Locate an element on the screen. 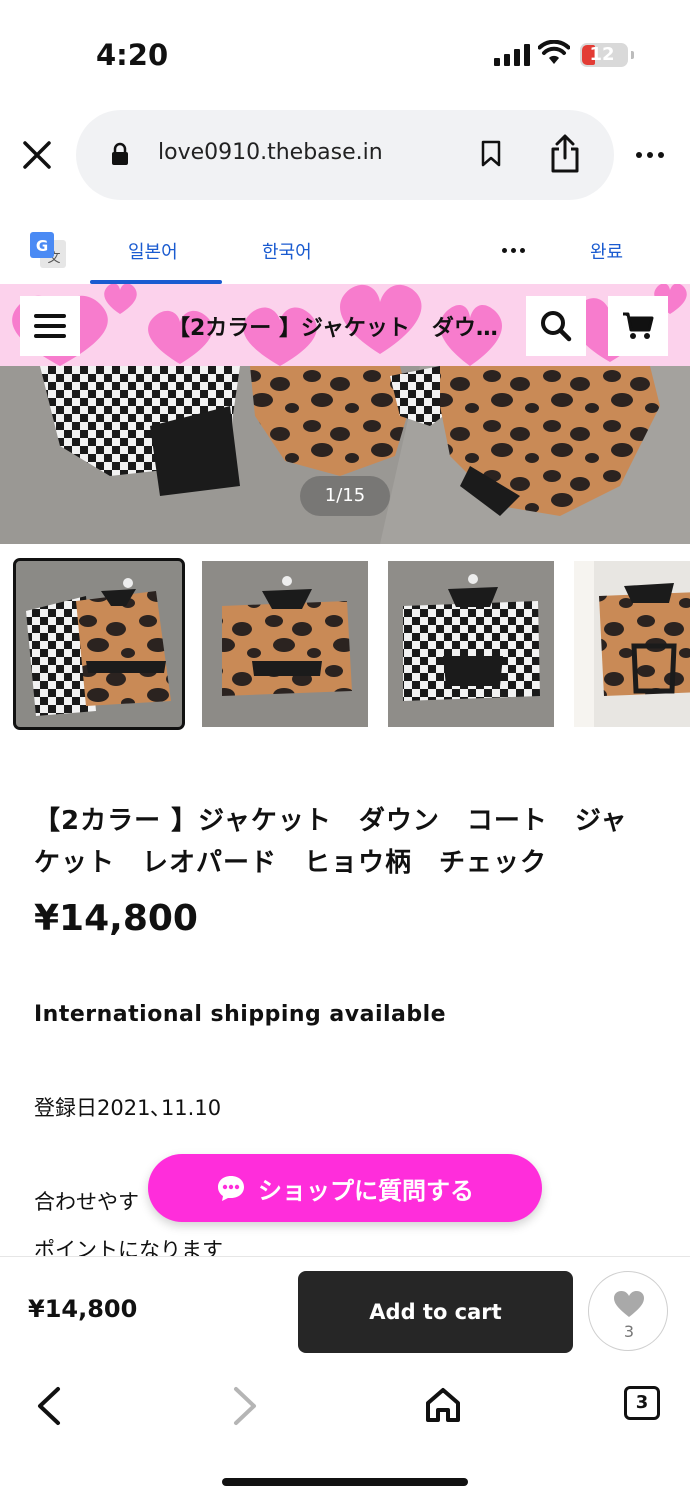  tabs-count-button: 3 is located at coordinates (642, 1403).